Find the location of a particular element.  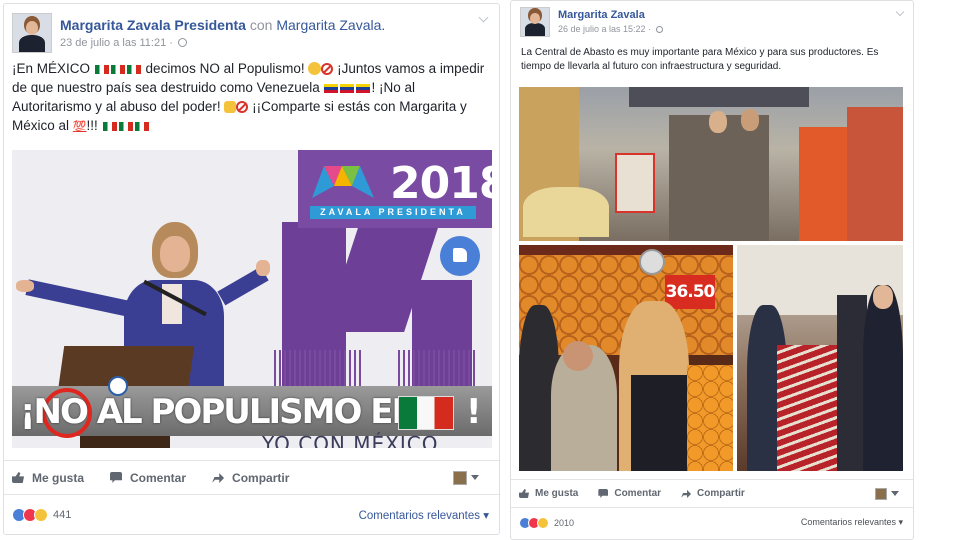

reaction-count: 441 is located at coordinates (62, 515).